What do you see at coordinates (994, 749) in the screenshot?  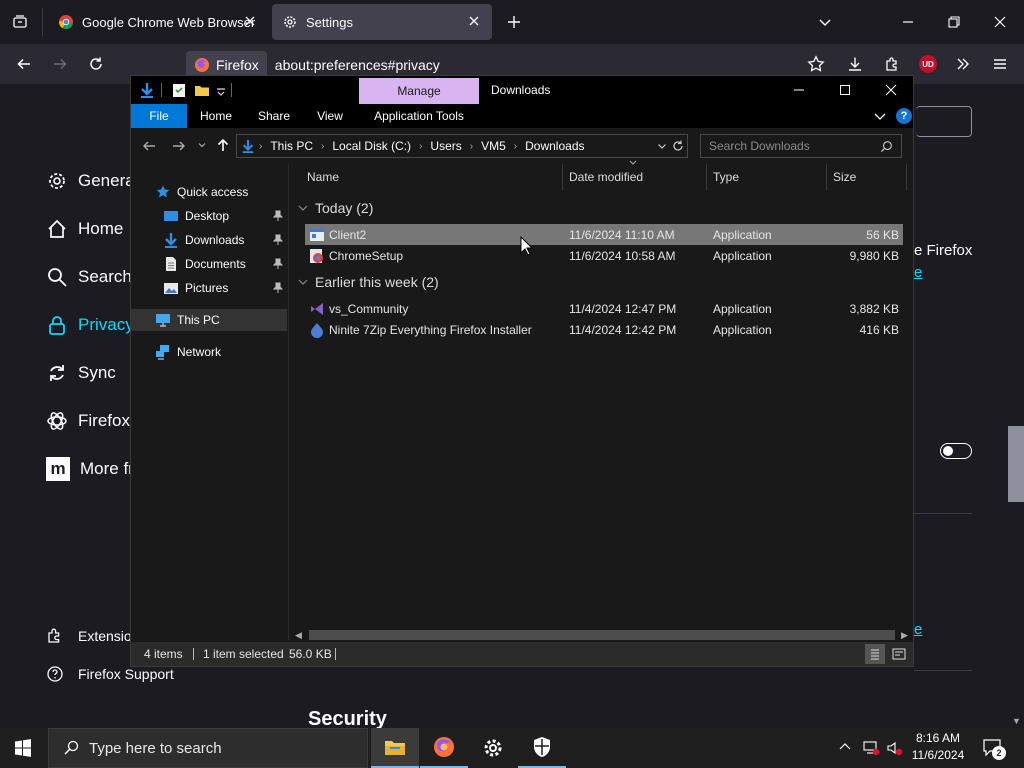 I see `notification-center-icon: 2` at bounding box center [994, 749].